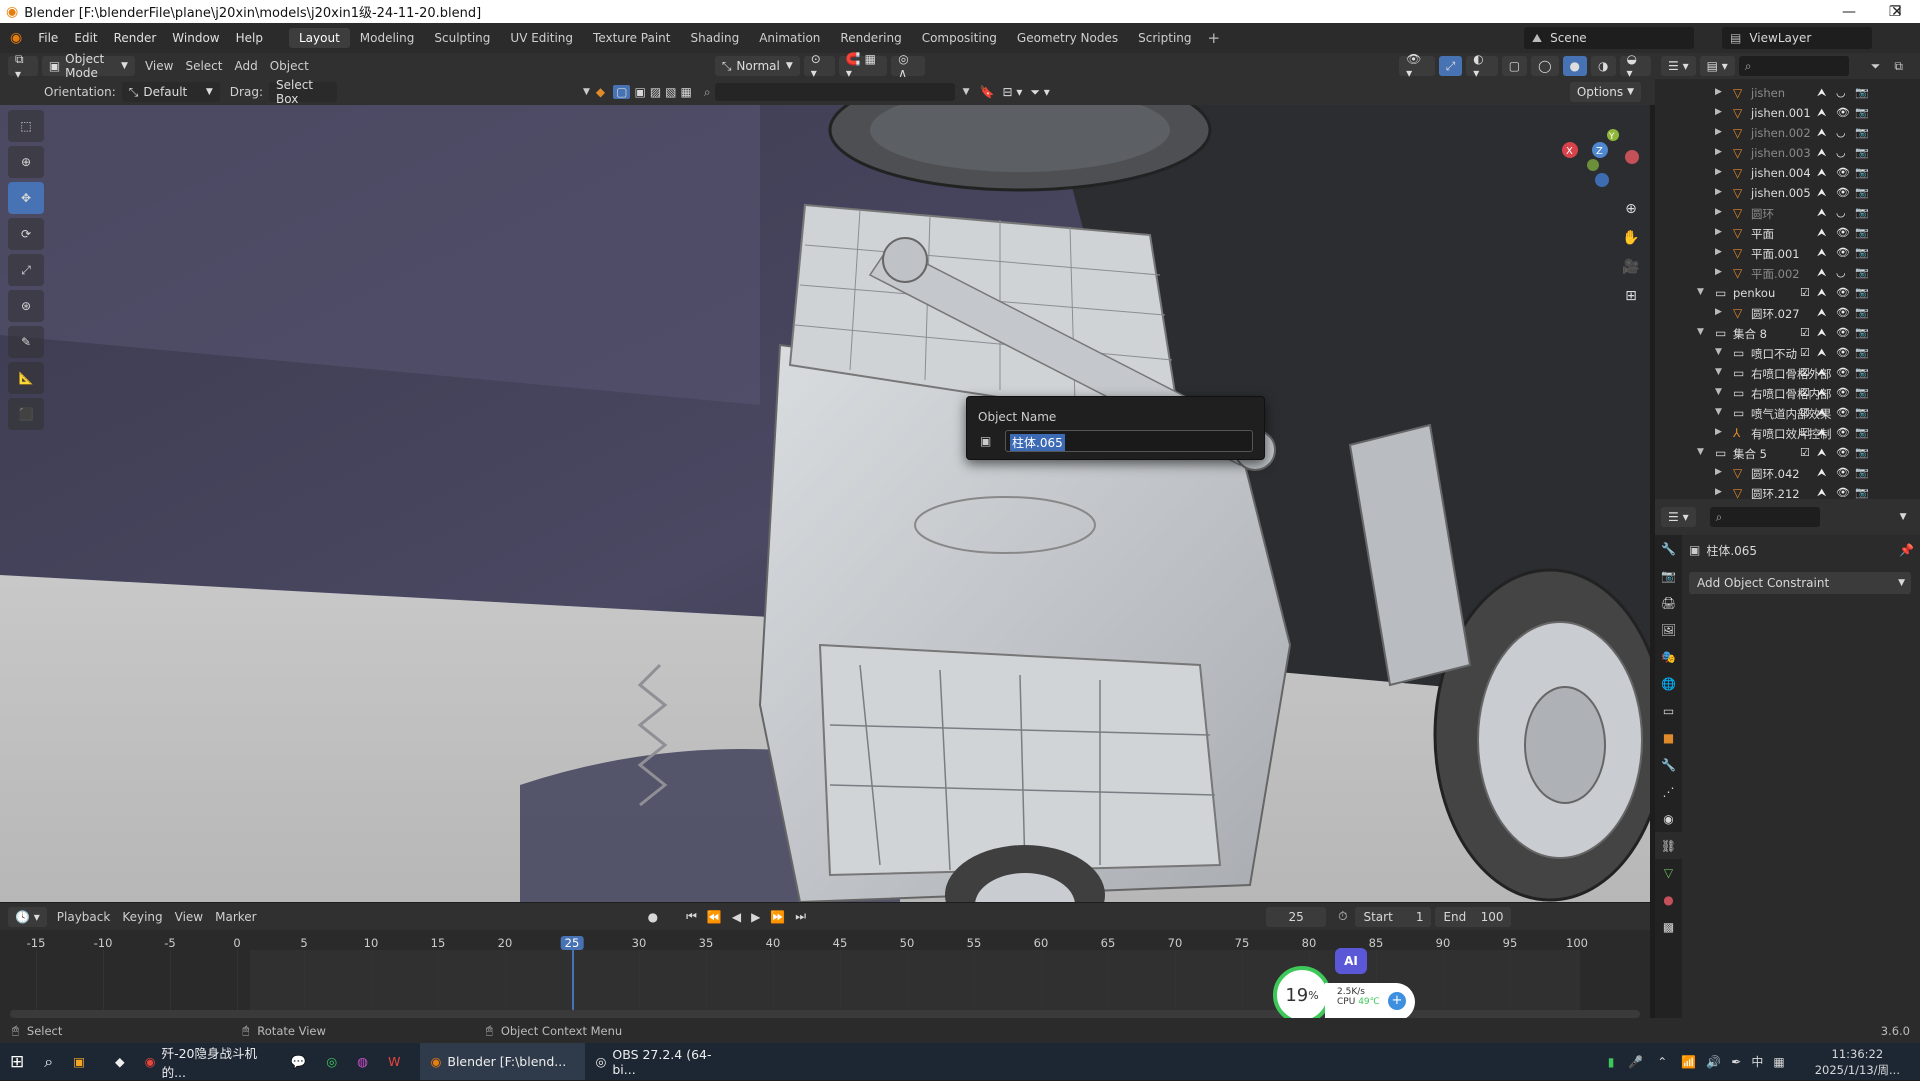 The height and width of the screenshot is (1081, 1920). What do you see at coordinates (755, 917) in the screenshot?
I see `play-icon: ▶` at bounding box center [755, 917].